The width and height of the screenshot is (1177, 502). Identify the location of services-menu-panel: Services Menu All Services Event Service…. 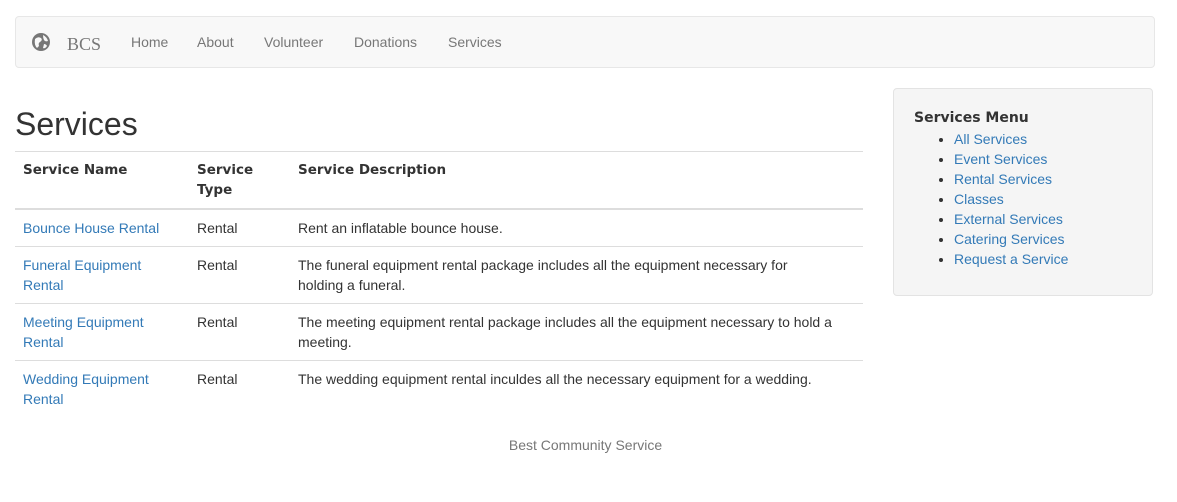
(1023, 192).